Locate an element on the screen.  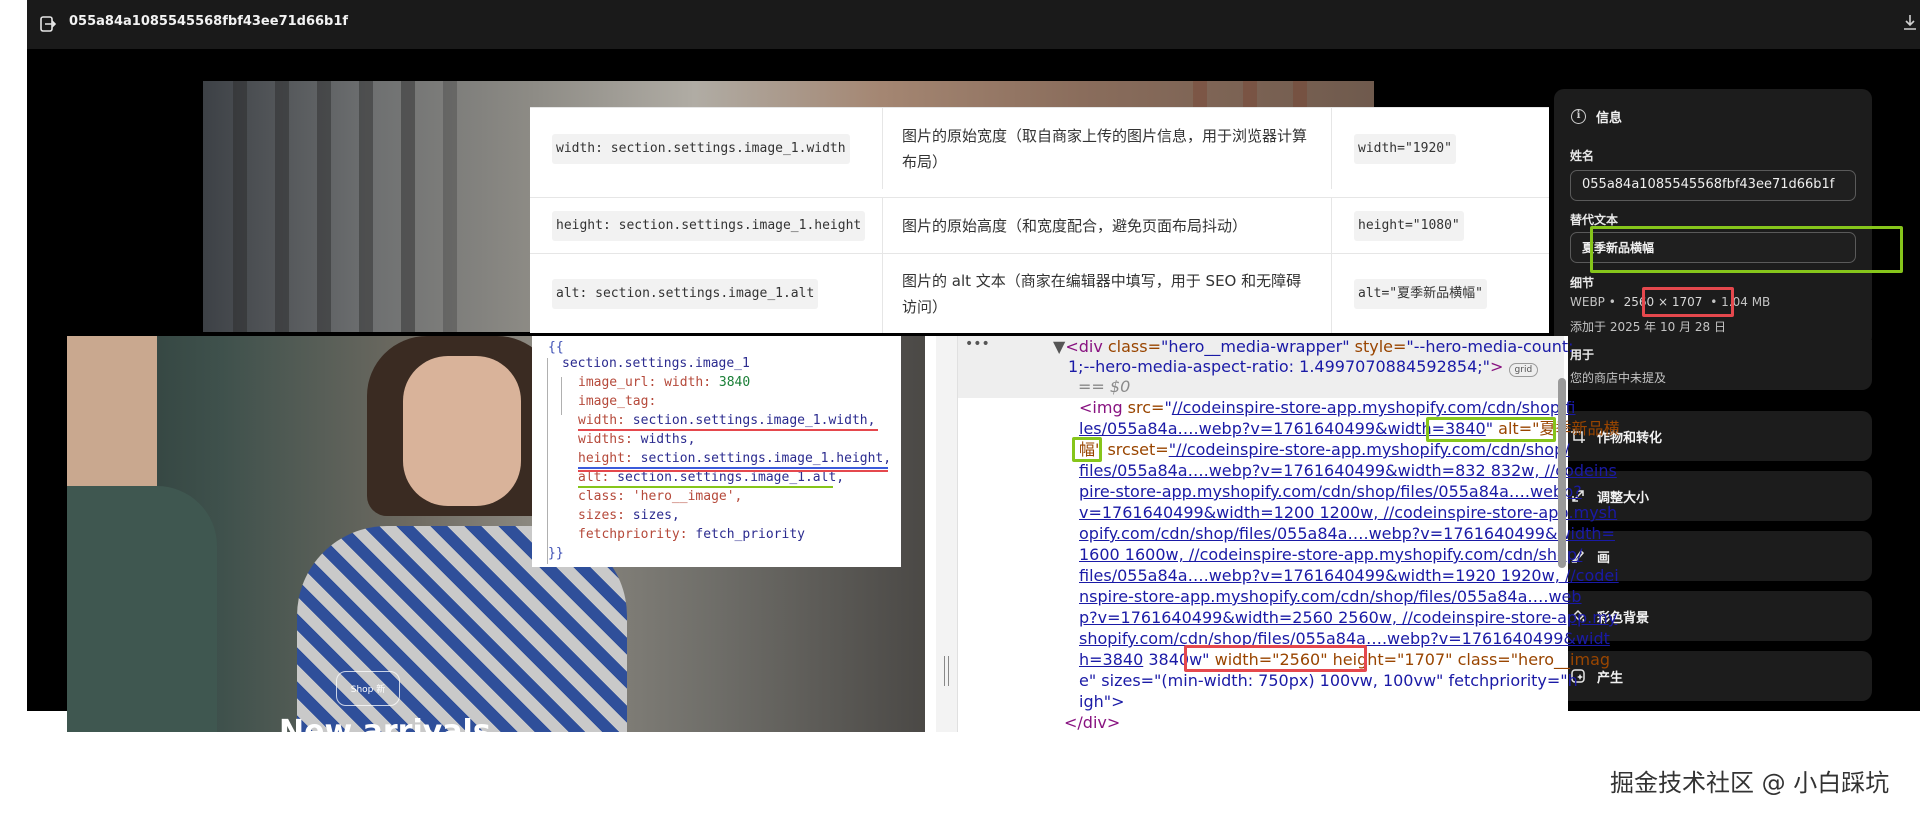
code-chip: width: section.settings.image_1.width is located at coordinates (701, 148).